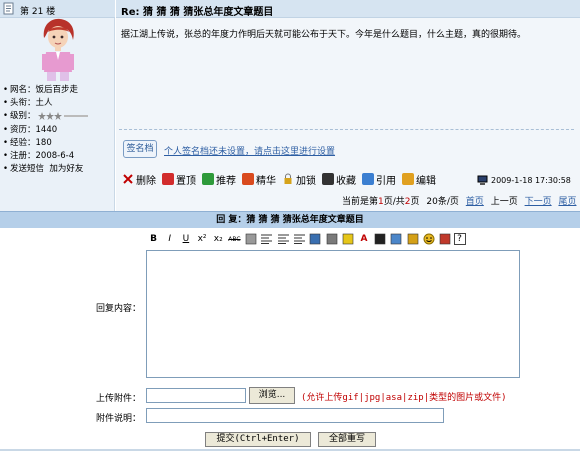  Describe the element at coordinates (459, 239) in the screenshot. I see `help-icon: ?` at that location.